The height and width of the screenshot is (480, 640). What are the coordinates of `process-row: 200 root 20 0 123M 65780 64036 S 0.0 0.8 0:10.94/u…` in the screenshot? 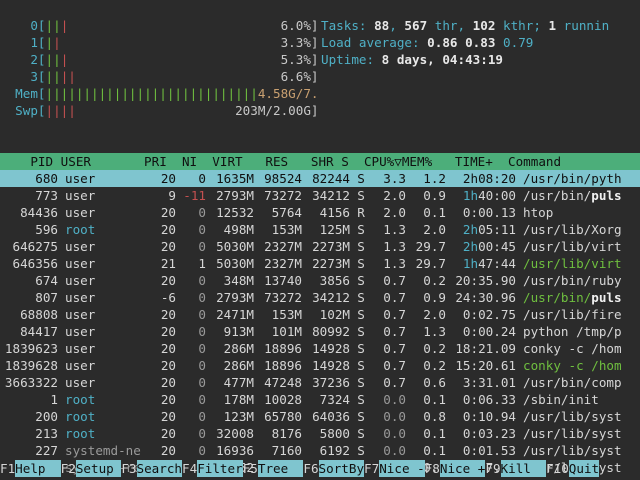 It's located at (320, 416).